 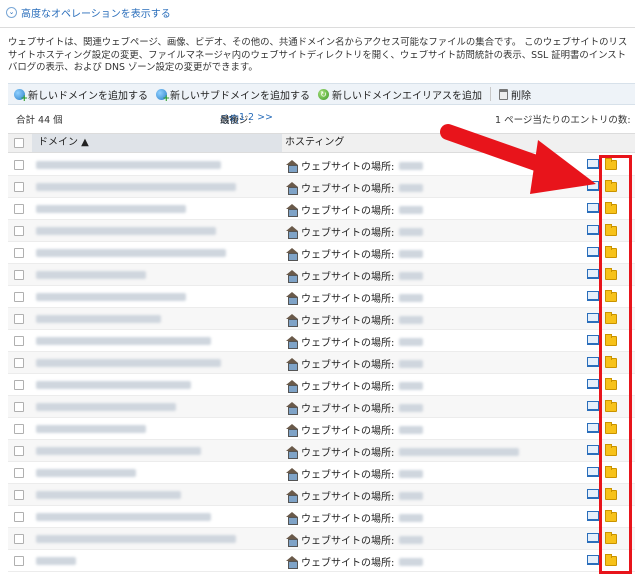 What do you see at coordinates (39, 120) in the screenshot?
I see `total-count: 合計 44 個` at bounding box center [39, 120].